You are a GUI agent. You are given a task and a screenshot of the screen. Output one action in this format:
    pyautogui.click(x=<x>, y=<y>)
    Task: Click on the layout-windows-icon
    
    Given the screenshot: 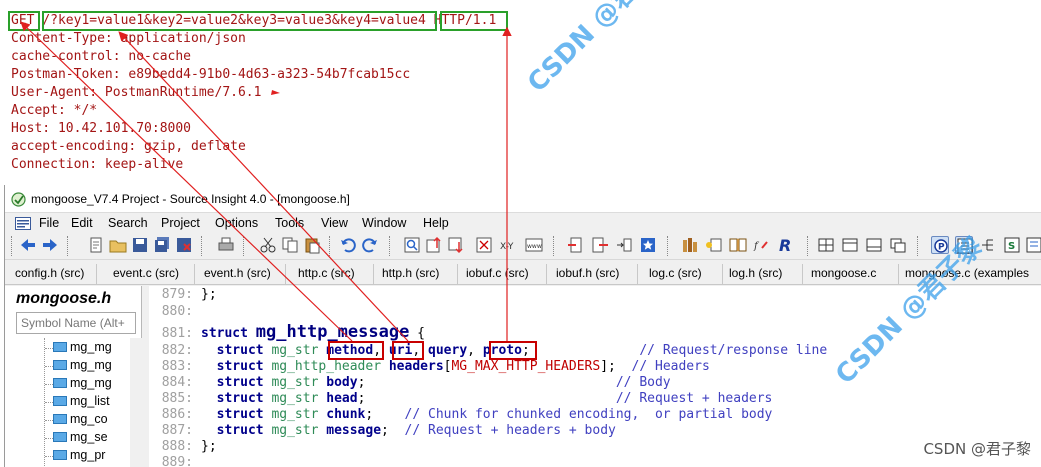 What is the action you would take?
    pyautogui.click(x=898, y=245)
    